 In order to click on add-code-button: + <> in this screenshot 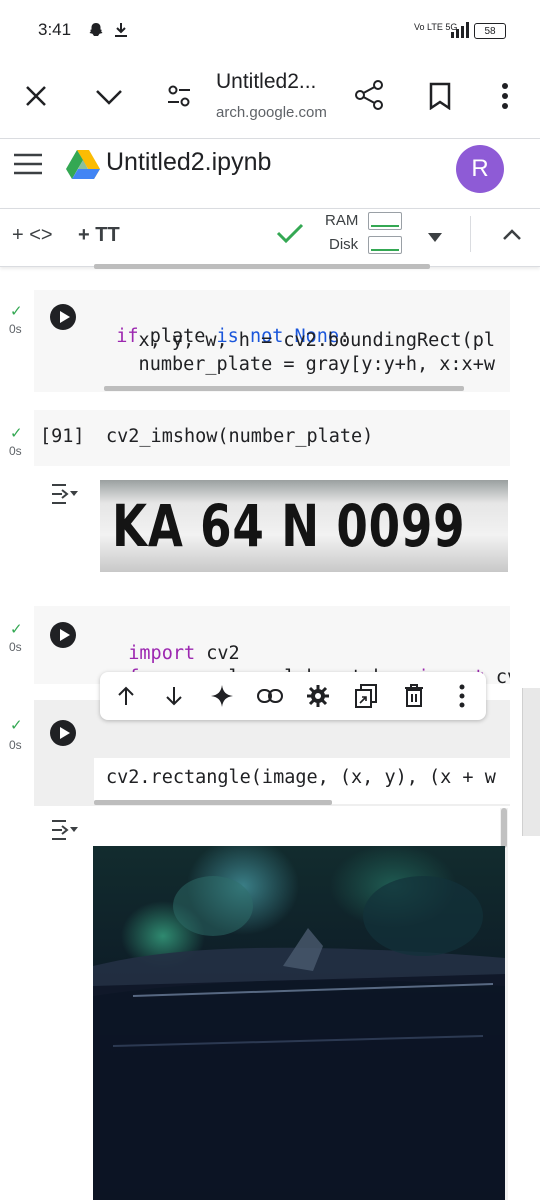, I will do `click(32, 235)`.